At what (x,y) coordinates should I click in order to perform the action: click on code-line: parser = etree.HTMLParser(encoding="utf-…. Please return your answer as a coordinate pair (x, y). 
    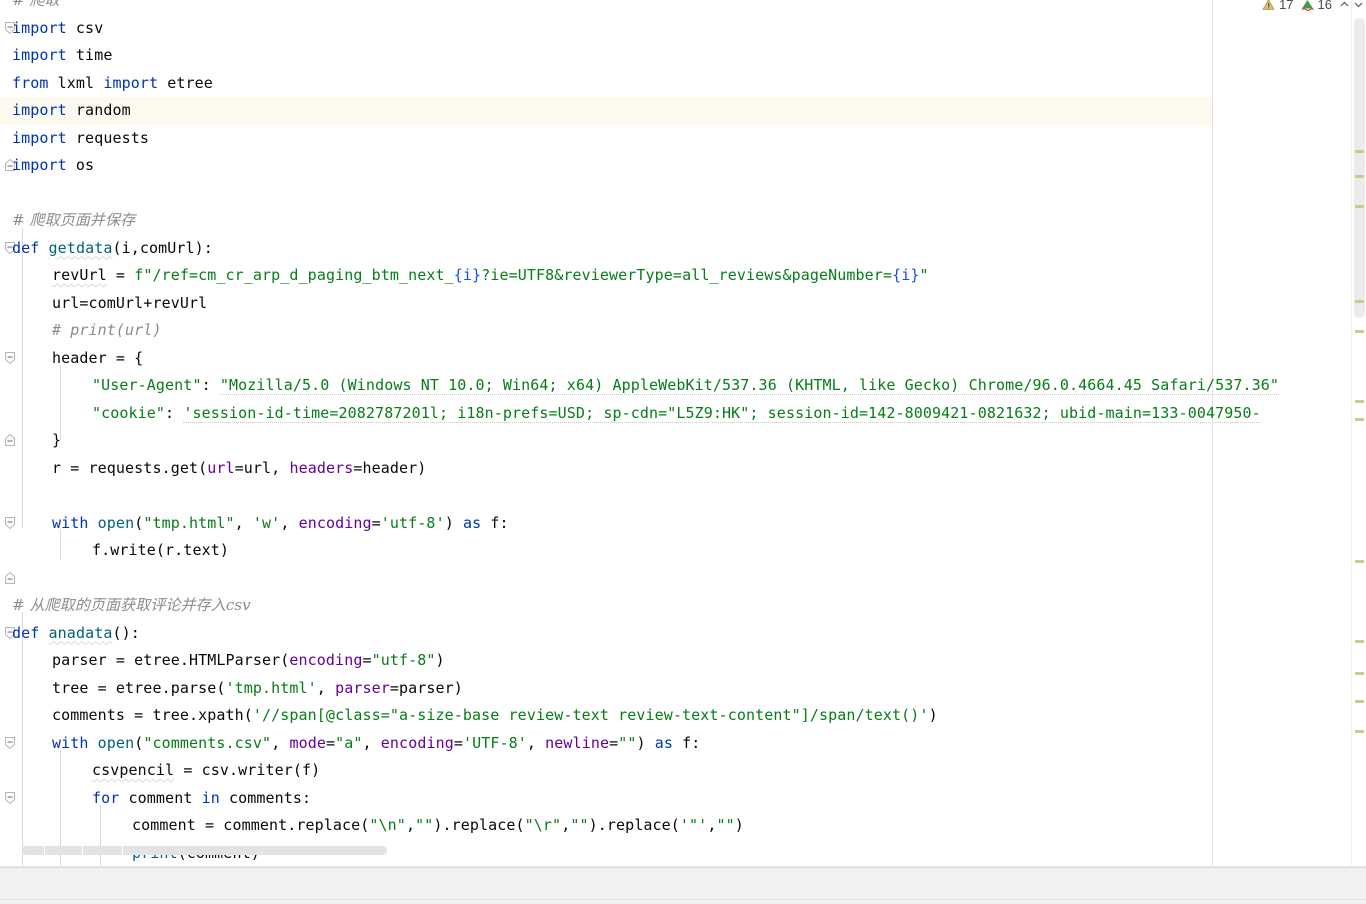
    Looking at the image, I should click on (683, 661).